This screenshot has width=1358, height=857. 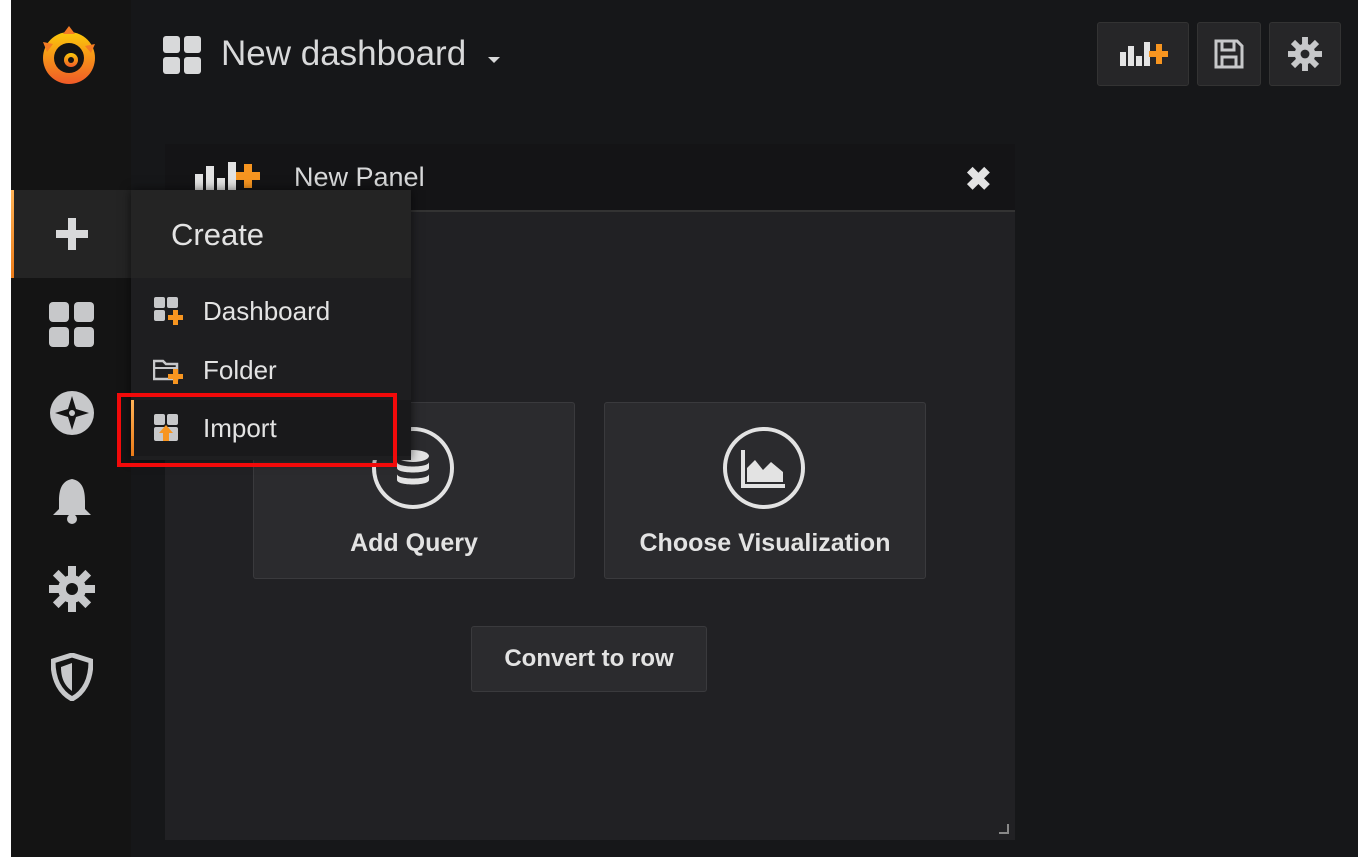 I want to click on chevron-down-icon, so click(x=494, y=60).